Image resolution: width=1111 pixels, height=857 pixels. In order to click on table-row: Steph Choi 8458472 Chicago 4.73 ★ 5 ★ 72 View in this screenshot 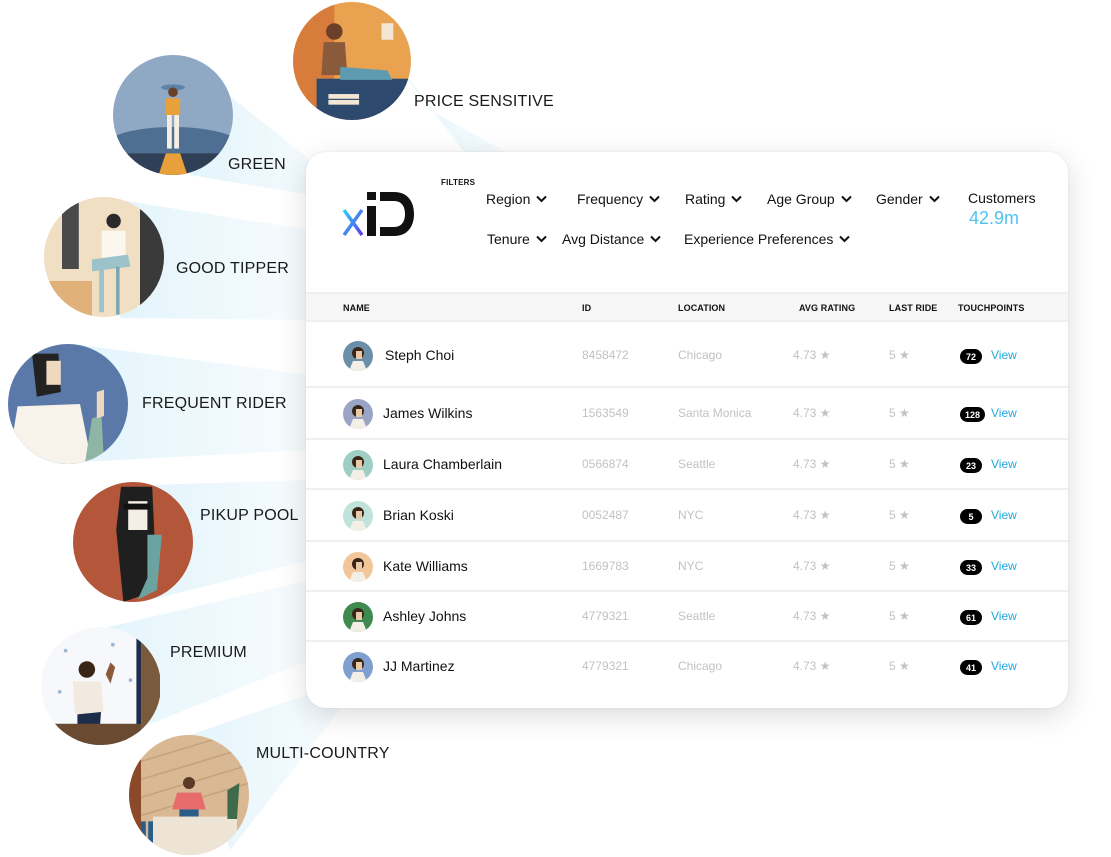, I will do `click(687, 356)`.